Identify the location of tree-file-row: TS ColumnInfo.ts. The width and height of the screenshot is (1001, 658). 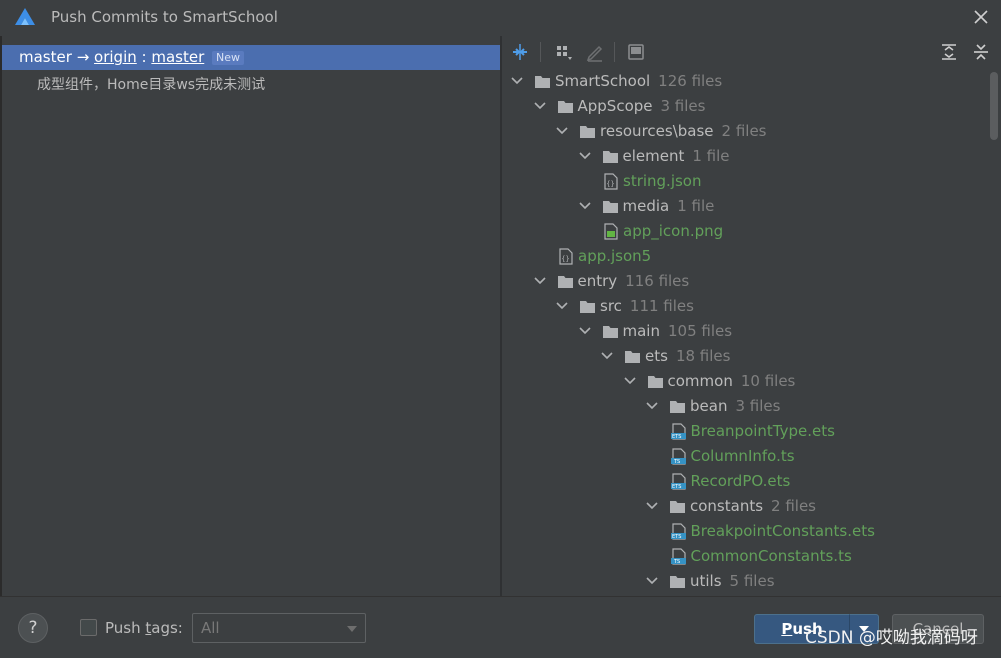
(828, 457).